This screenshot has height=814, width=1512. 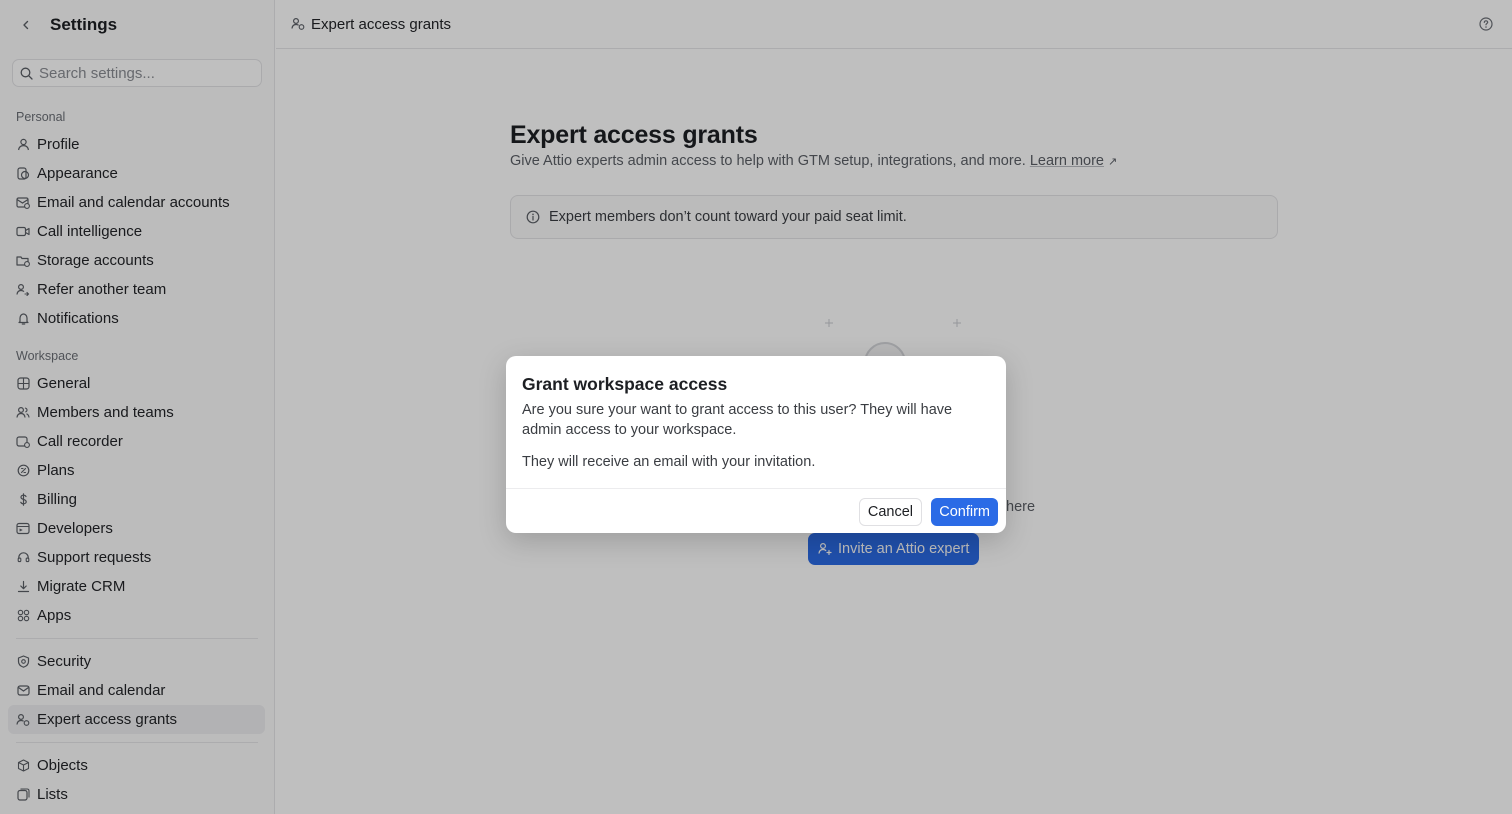 I want to click on cancel-button: Cancel, so click(x=890, y=512).